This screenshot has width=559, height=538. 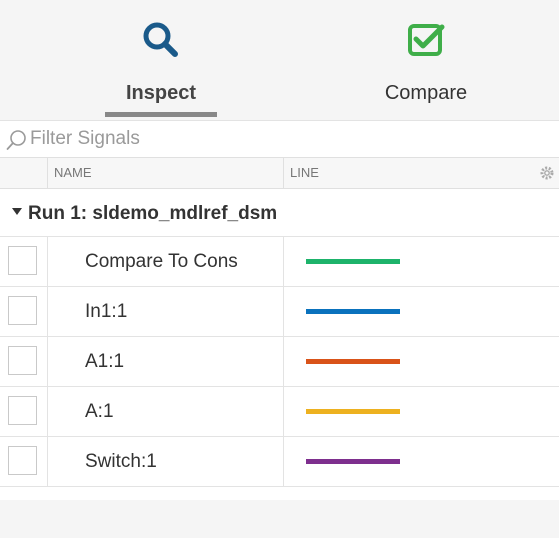 What do you see at coordinates (16, 140) in the screenshot?
I see `search-icon` at bounding box center [16, 140].